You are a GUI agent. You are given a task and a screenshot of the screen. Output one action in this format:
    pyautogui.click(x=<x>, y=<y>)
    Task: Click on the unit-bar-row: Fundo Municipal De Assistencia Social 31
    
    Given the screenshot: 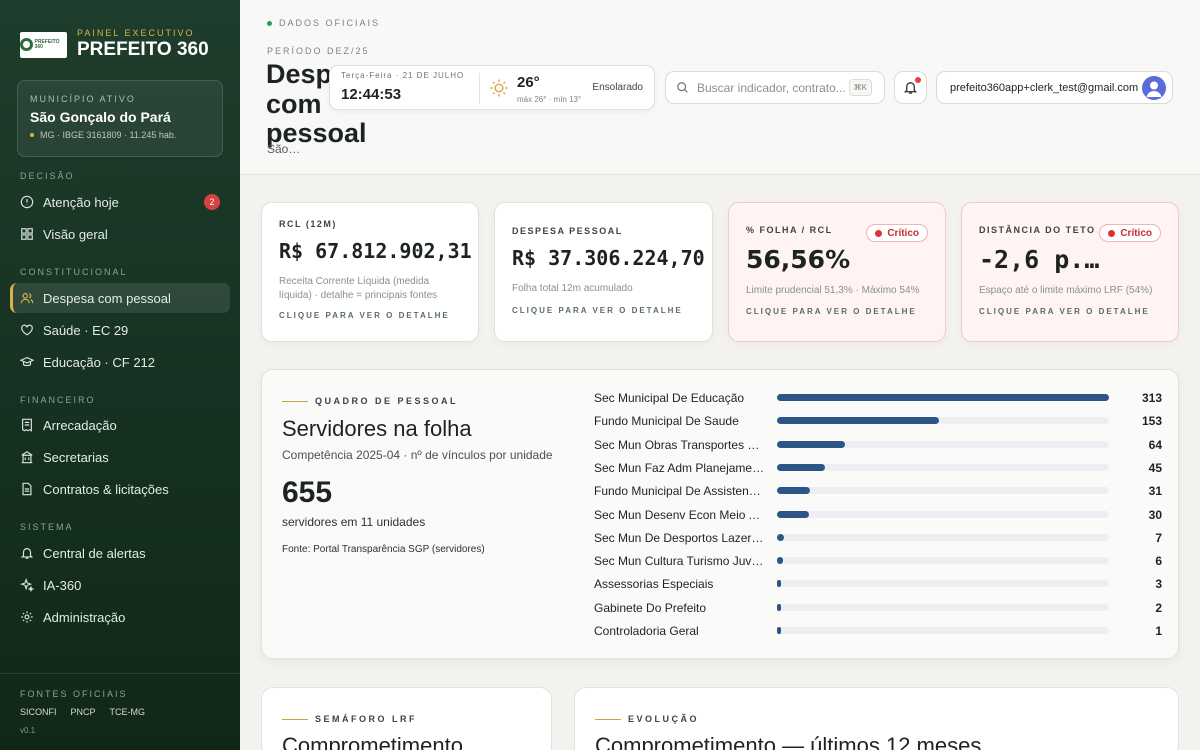 What is the action you would take?
    pyautogui.click(x=878, y=492)
    